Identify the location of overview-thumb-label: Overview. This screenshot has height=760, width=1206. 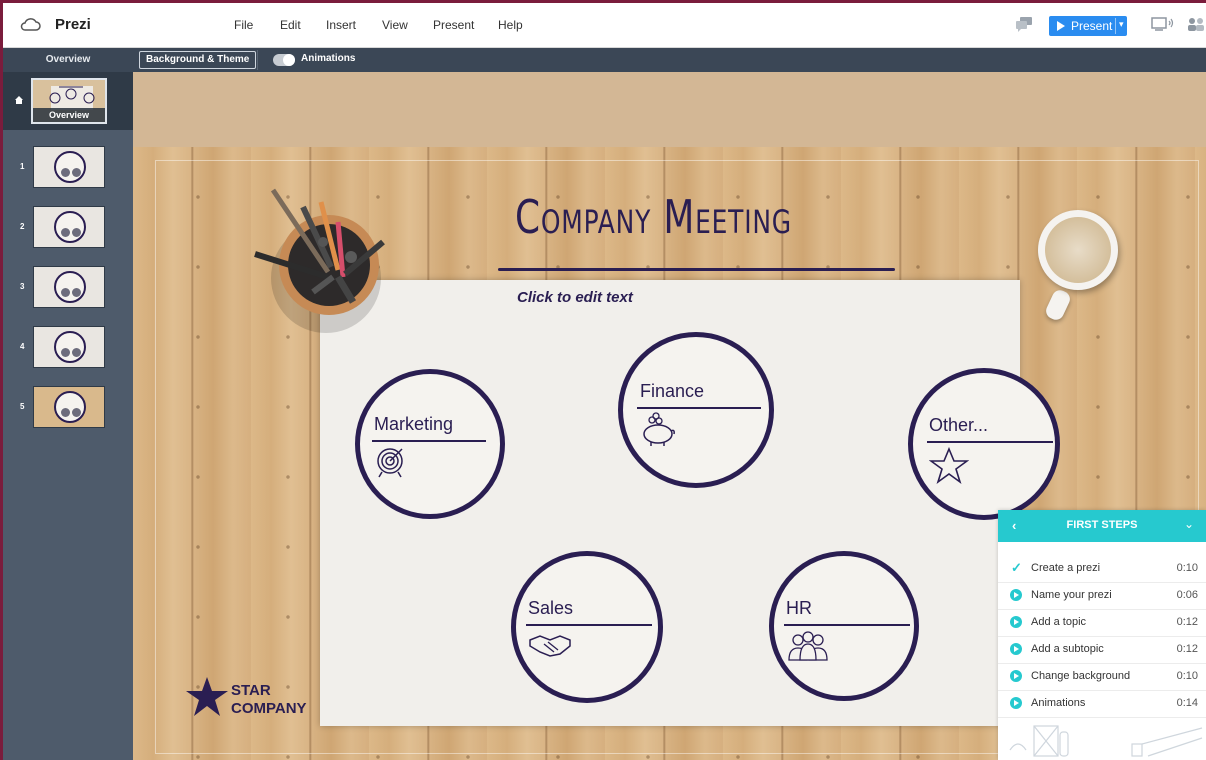
(69, 115).